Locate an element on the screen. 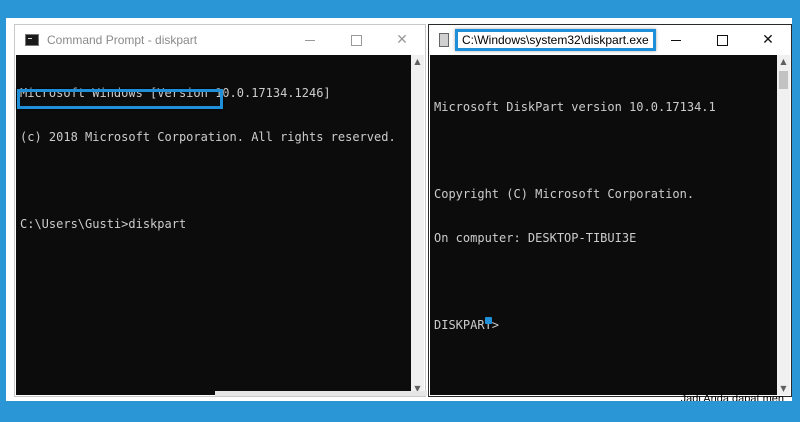 The width and height of the screenshot is (800, 422). console-line: Copyright (C) Microsoft Corporation. is located at coordinates (564, 194).